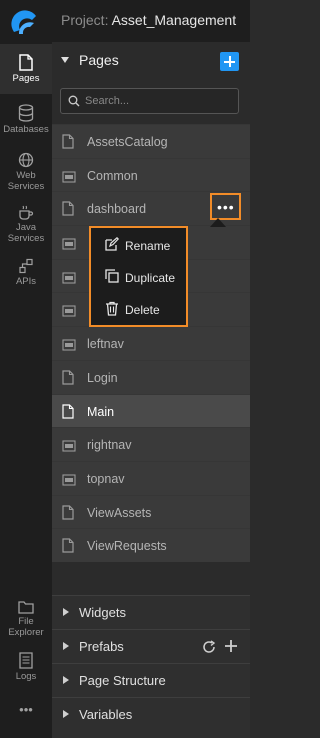  What do you see at coordinates (26, 78) in the screenshot?
I see `rail-pages-label: Pages` at bounding box center [26, 78].